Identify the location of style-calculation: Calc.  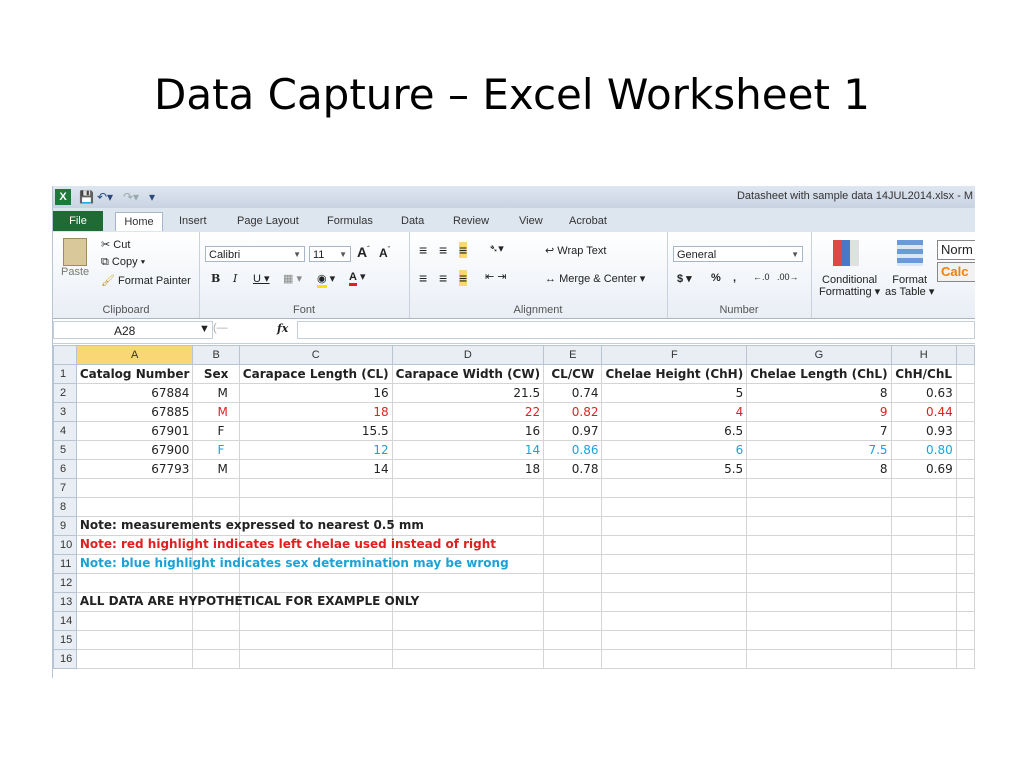
(956, 272).